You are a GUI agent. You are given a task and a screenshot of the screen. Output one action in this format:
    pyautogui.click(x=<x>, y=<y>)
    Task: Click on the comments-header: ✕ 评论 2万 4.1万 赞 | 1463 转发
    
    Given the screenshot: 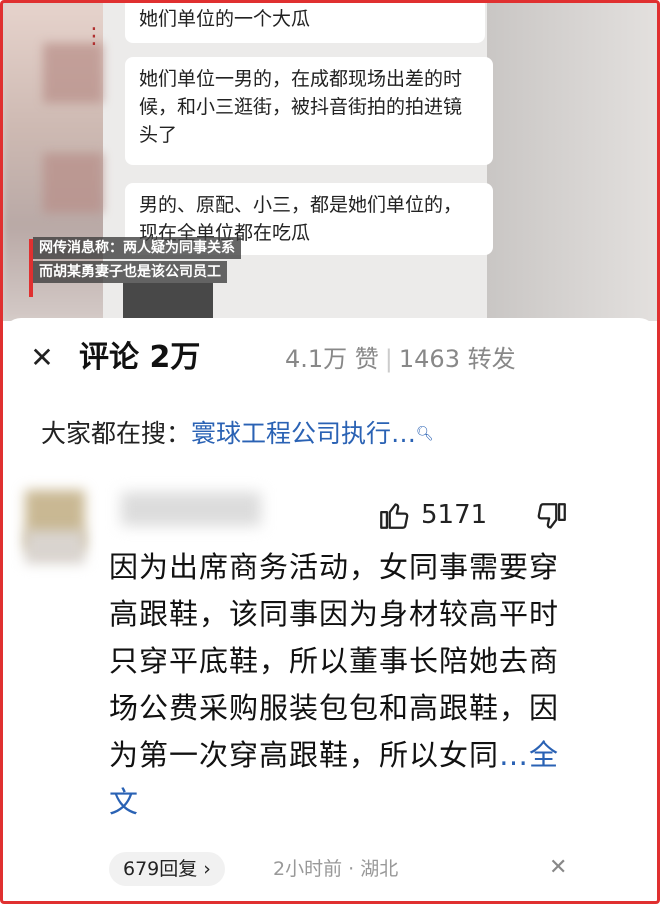 What is the action you would take?
    pyautogui.click(x=330, y=358)
    